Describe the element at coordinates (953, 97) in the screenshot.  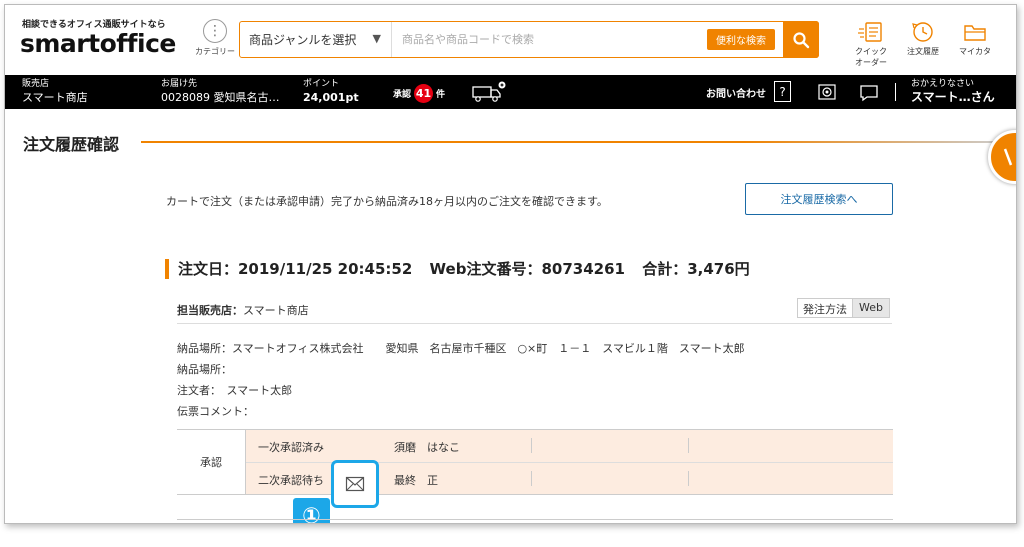
I see `greeting-line2: スマート…さん` at that location.